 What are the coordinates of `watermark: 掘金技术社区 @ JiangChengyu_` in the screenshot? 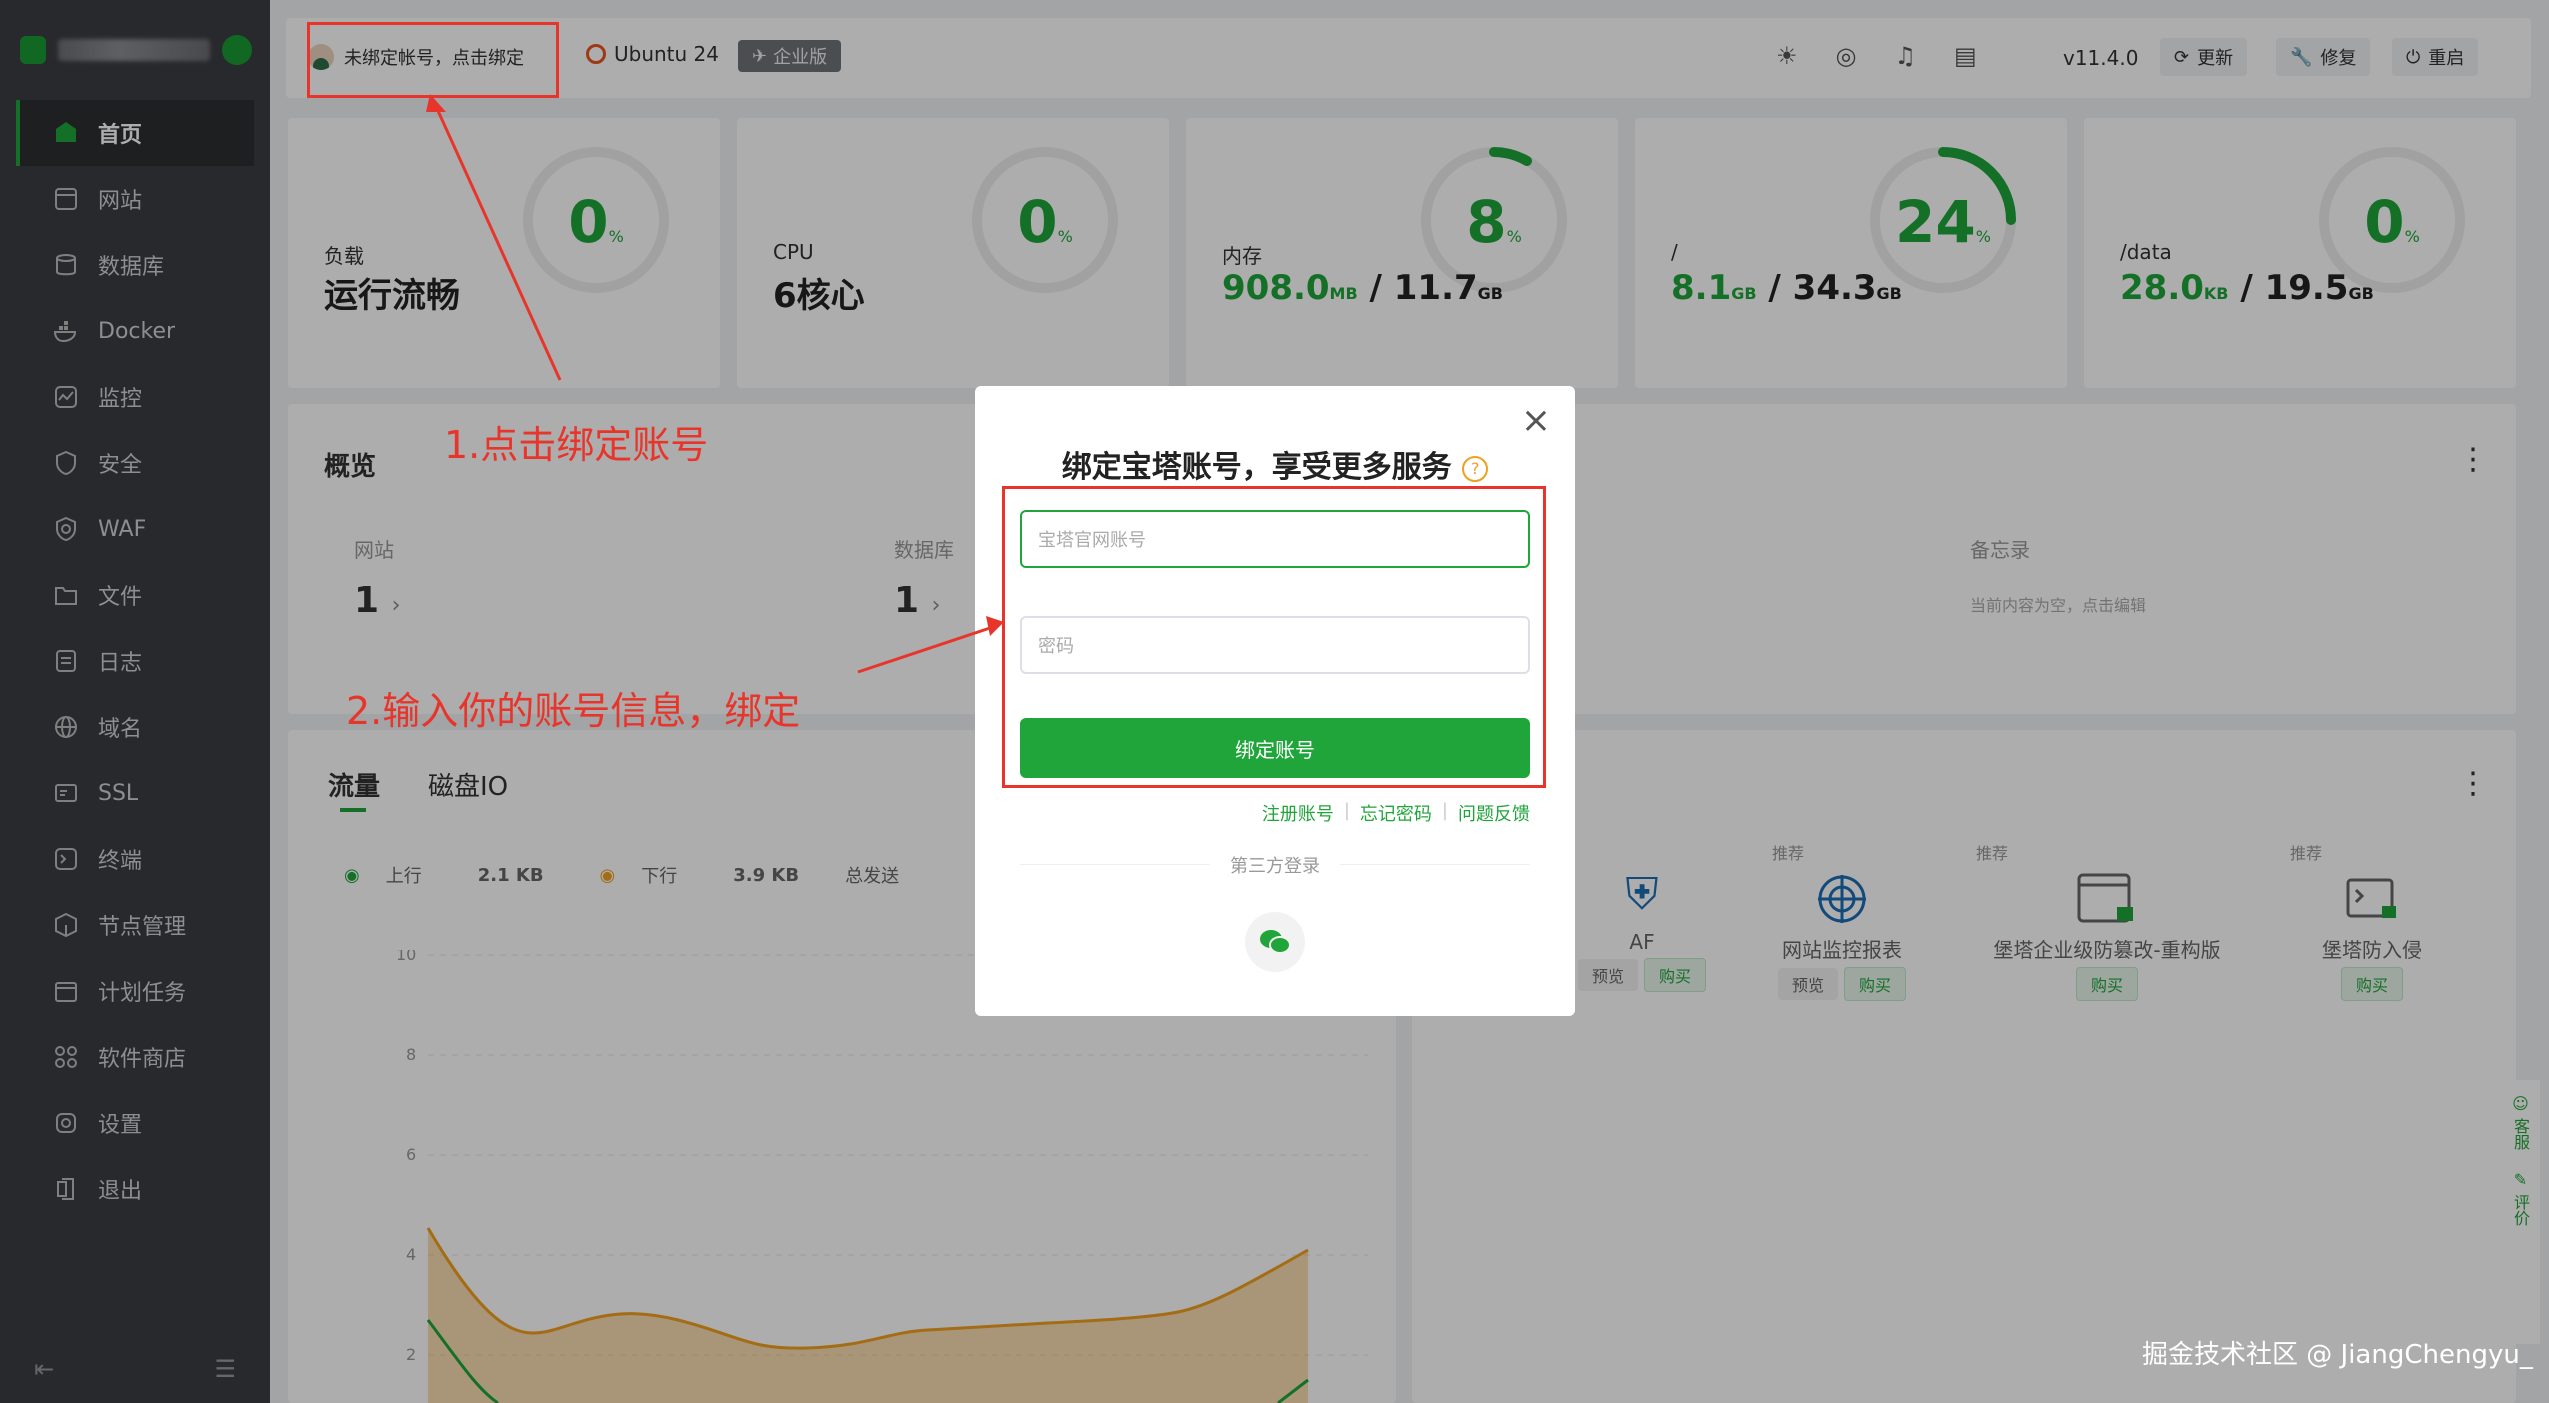 It's located at (2337, 1355).